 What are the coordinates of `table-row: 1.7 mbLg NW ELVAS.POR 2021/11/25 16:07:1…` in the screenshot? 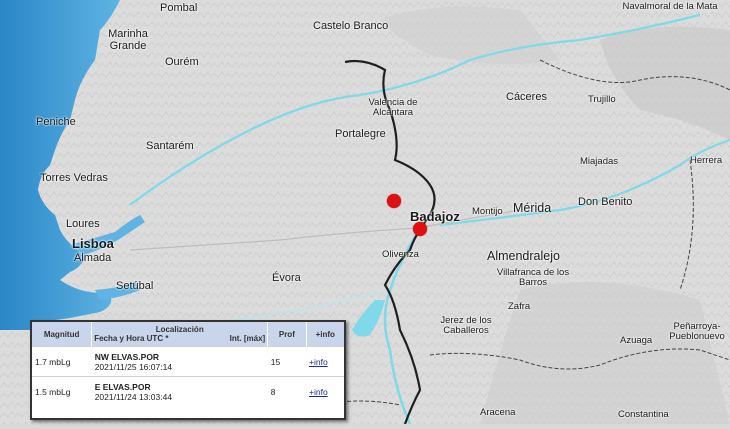 It's located at (188, 361).